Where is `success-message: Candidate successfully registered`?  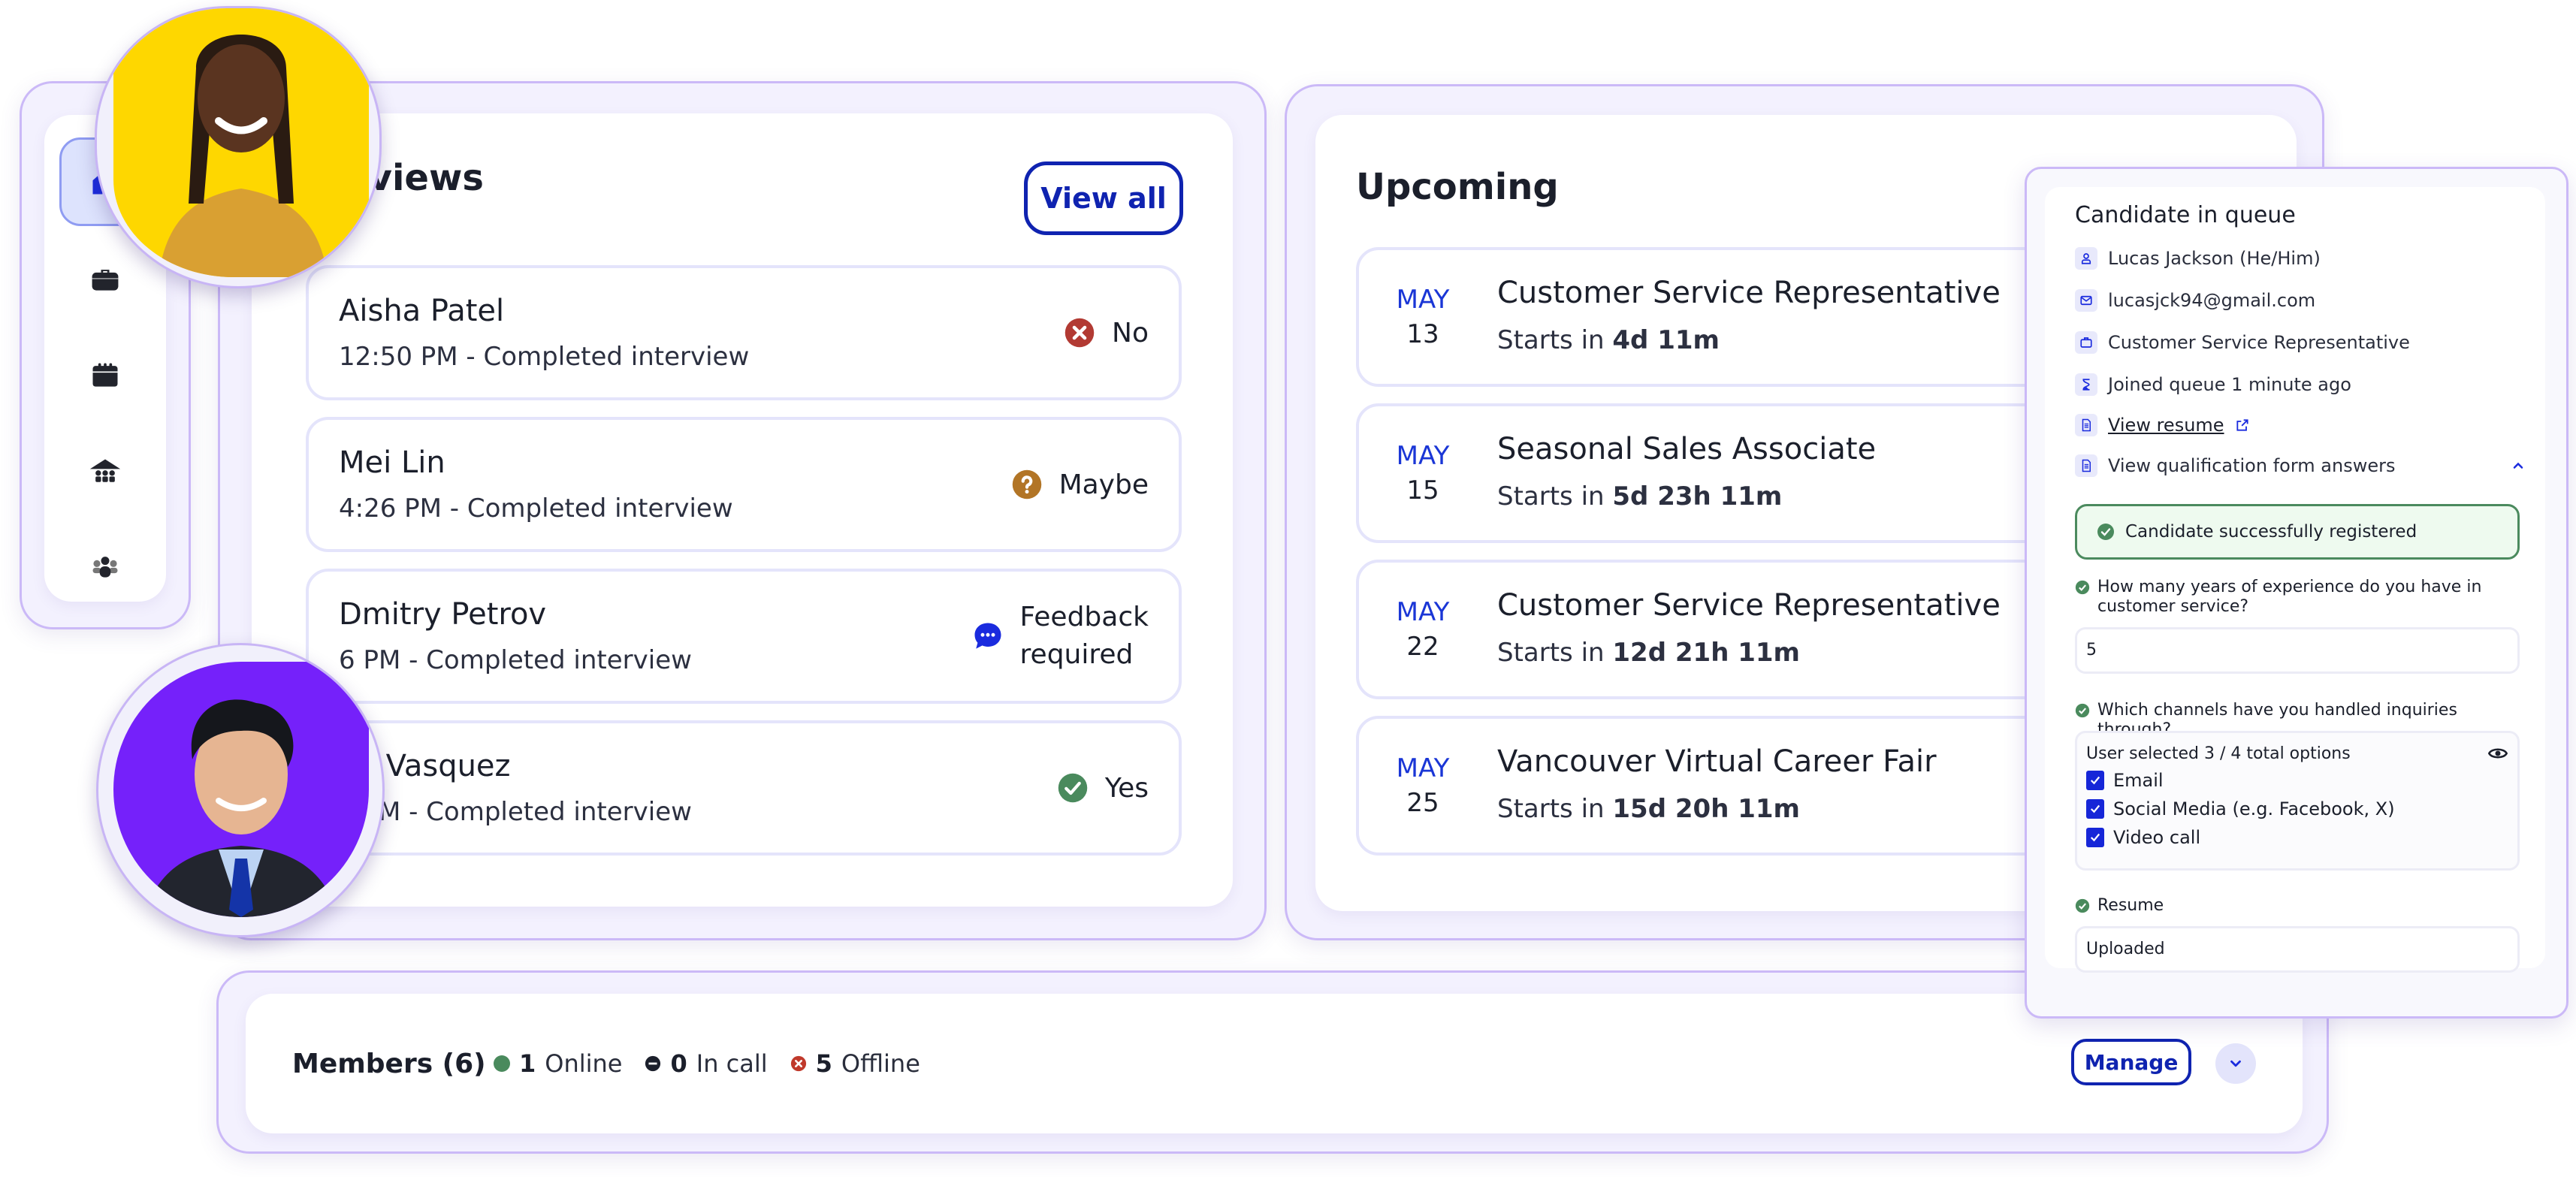
success-message: Candidate successfully registered is located at coordinates (2297, 532).